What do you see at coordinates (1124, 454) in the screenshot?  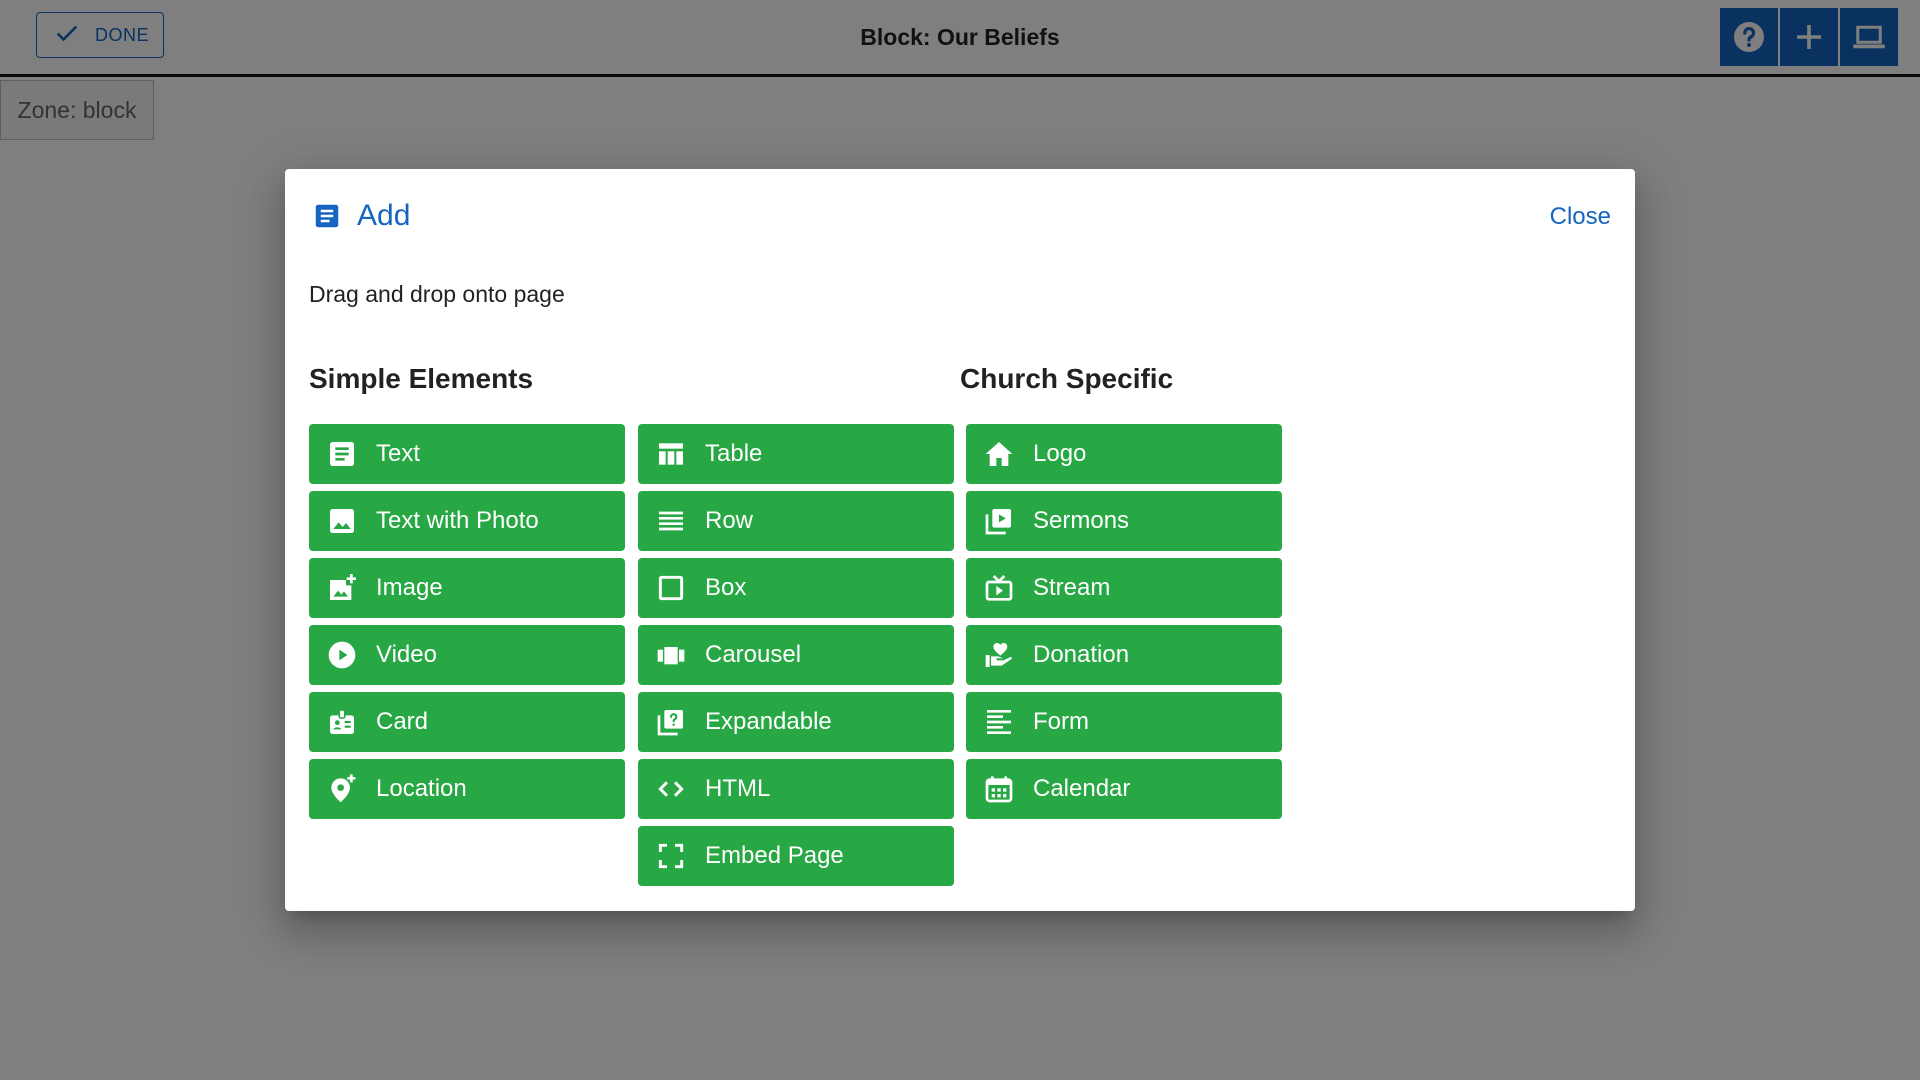 I see `element-logo-button: Logo` at bounding box center [1124, 454].